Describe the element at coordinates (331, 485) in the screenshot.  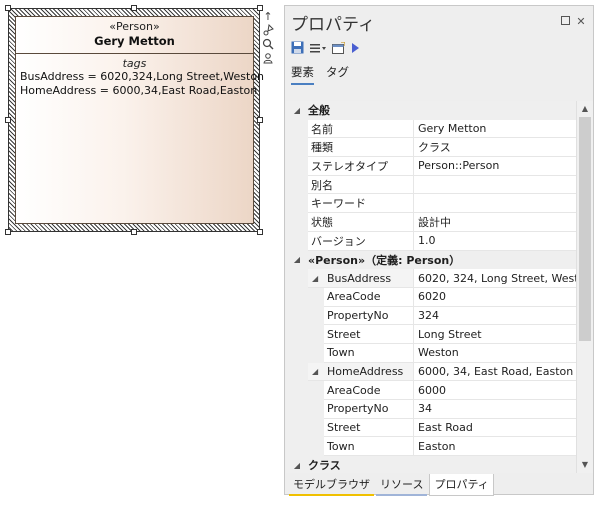
I see `tab-model-browser: モデルブラウザ` at that location.